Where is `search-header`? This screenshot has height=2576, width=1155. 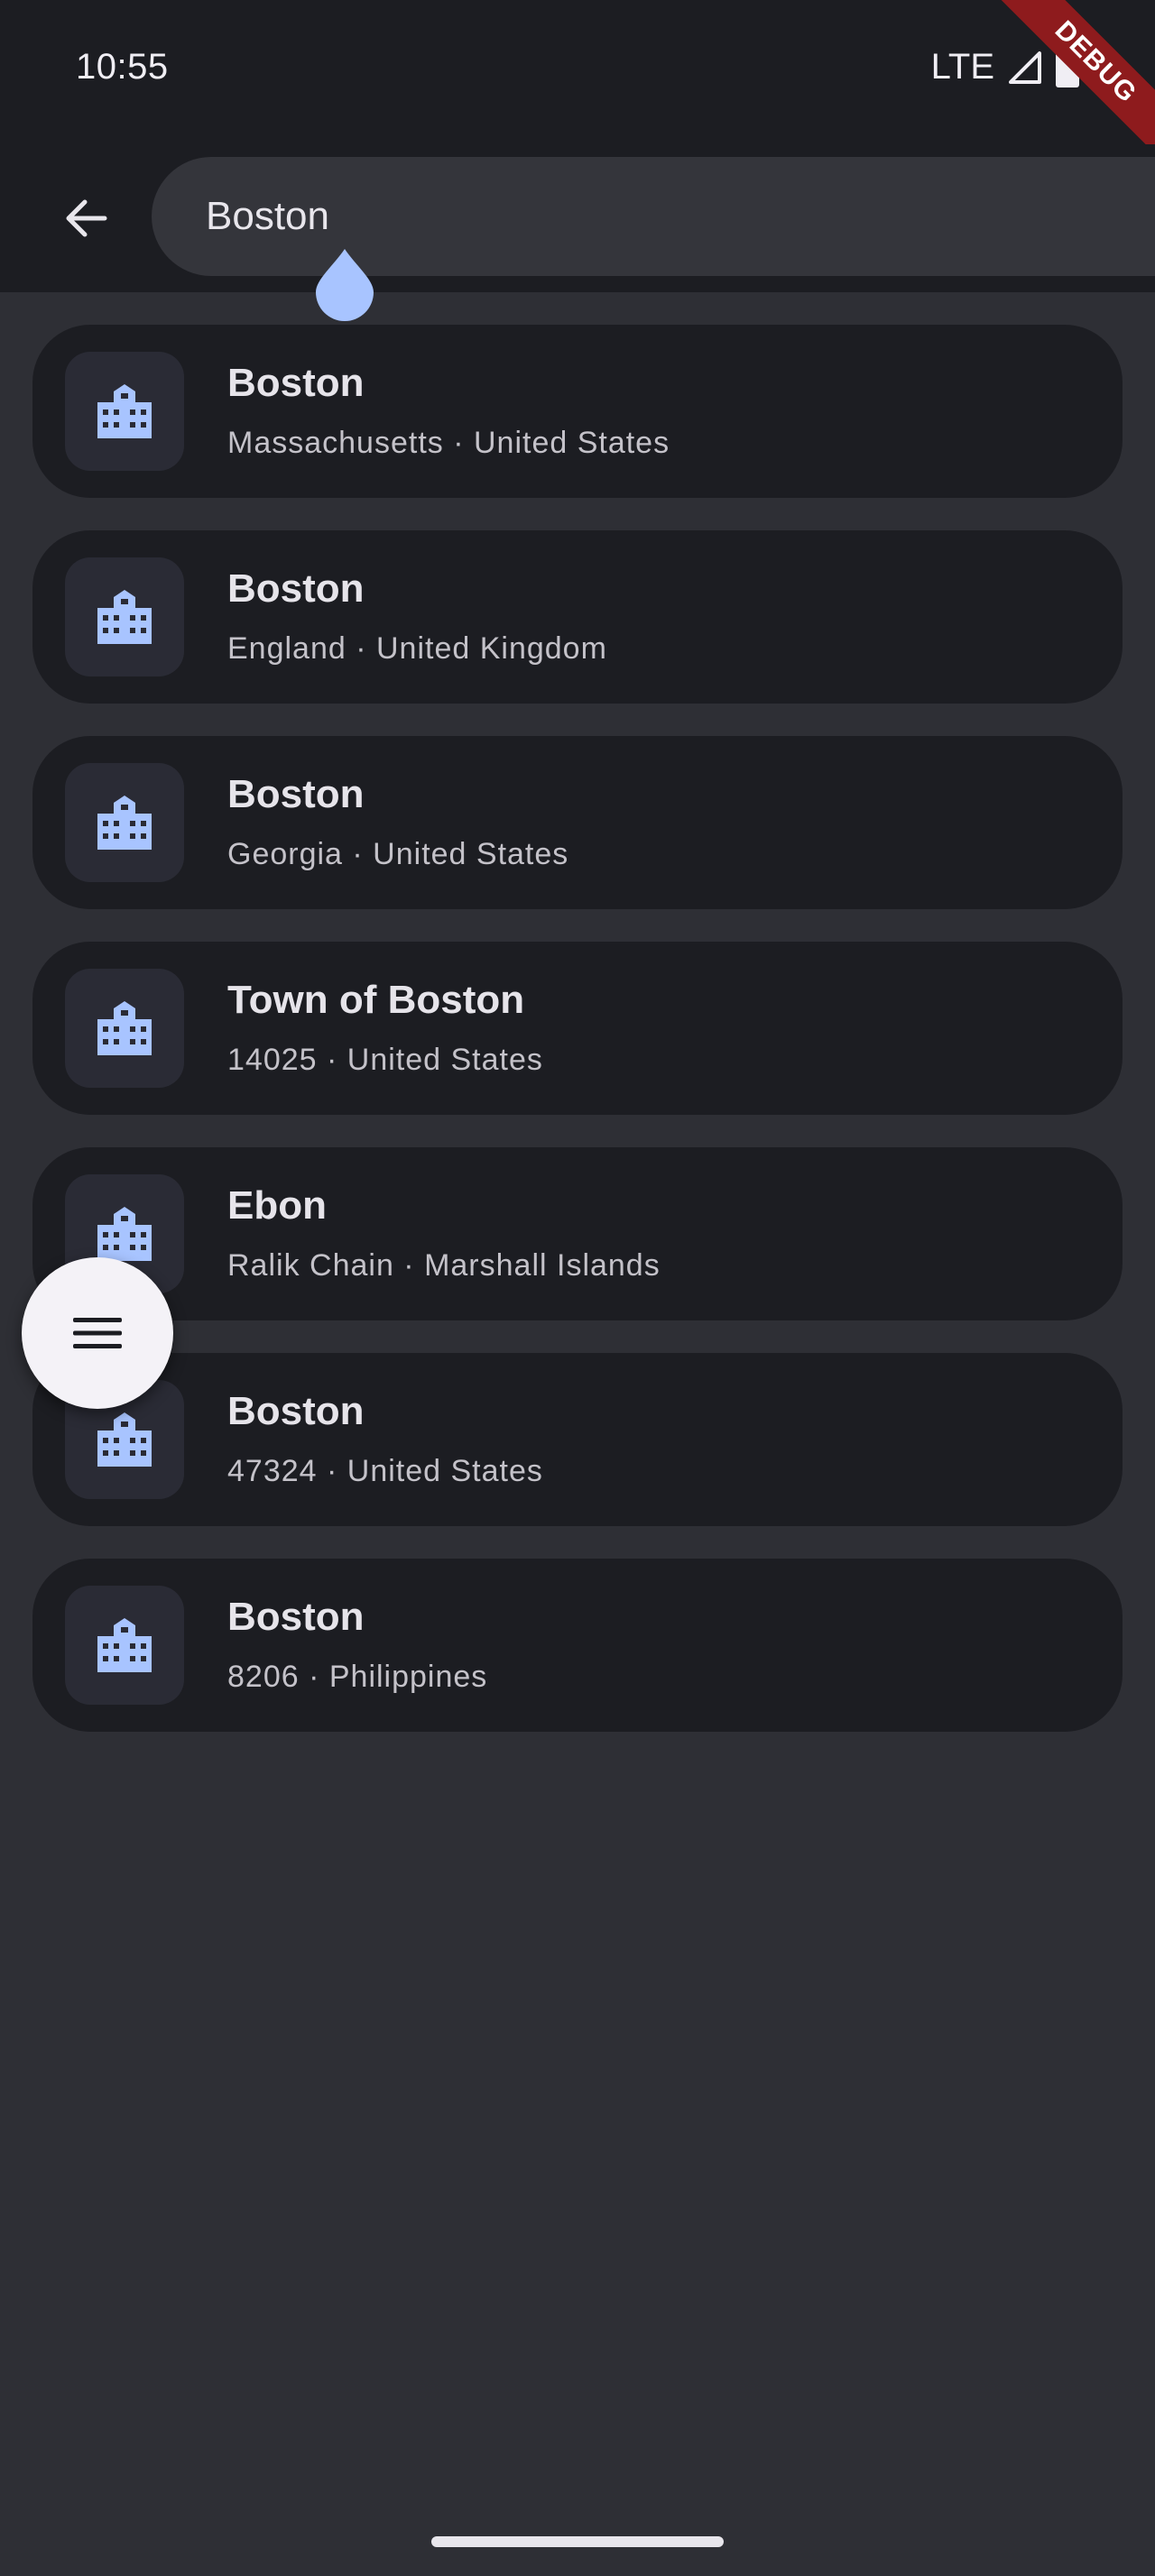 search-header is located at coordinates (577, 218).